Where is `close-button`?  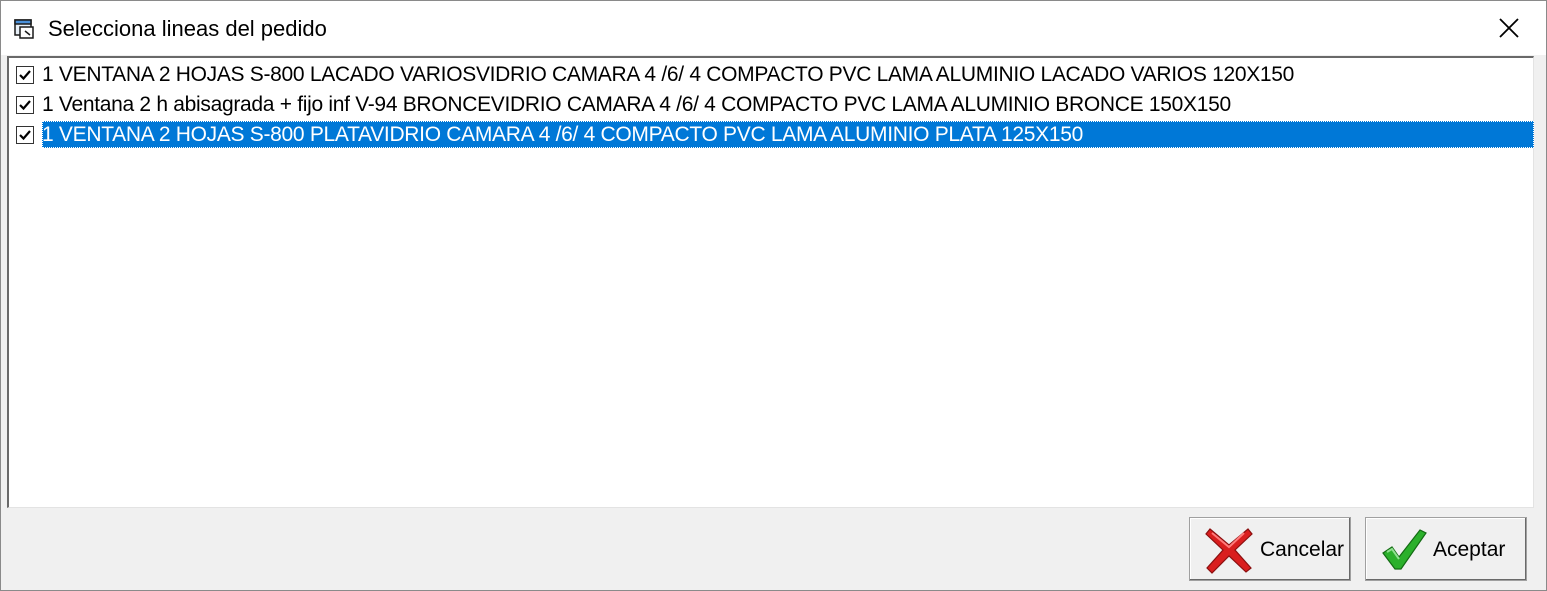 close-button is located at coordinates (1509, 28).